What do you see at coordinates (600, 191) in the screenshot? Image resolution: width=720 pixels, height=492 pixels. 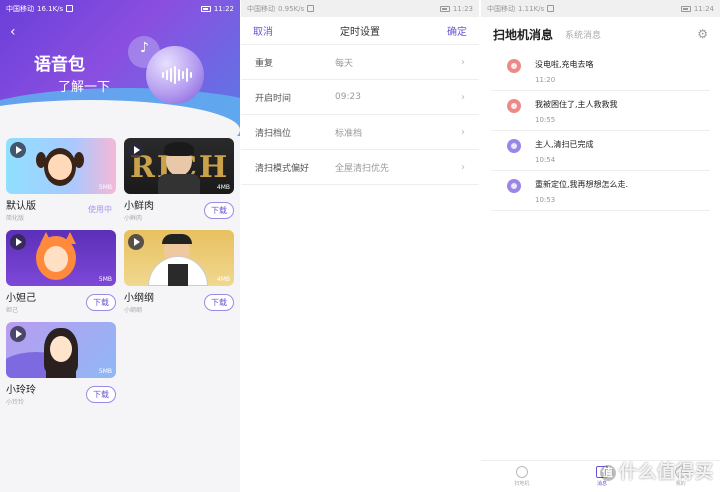 I see `message-item: 重新定位,我再想想怎么走. 10:53` at bounding box center [600, 191].